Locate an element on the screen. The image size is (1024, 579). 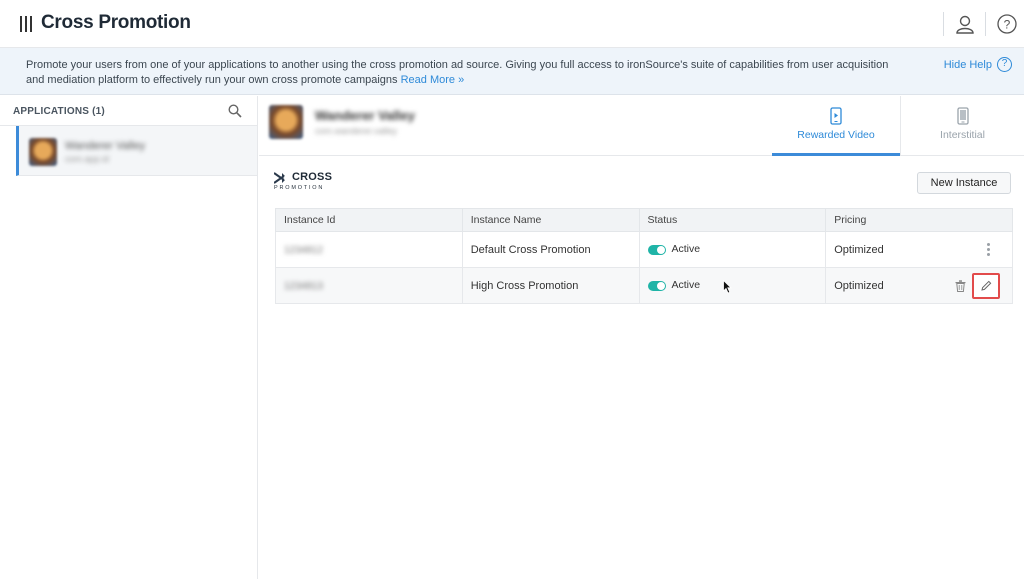
instance-id: 1234813 is located at coordinates (303, 286).